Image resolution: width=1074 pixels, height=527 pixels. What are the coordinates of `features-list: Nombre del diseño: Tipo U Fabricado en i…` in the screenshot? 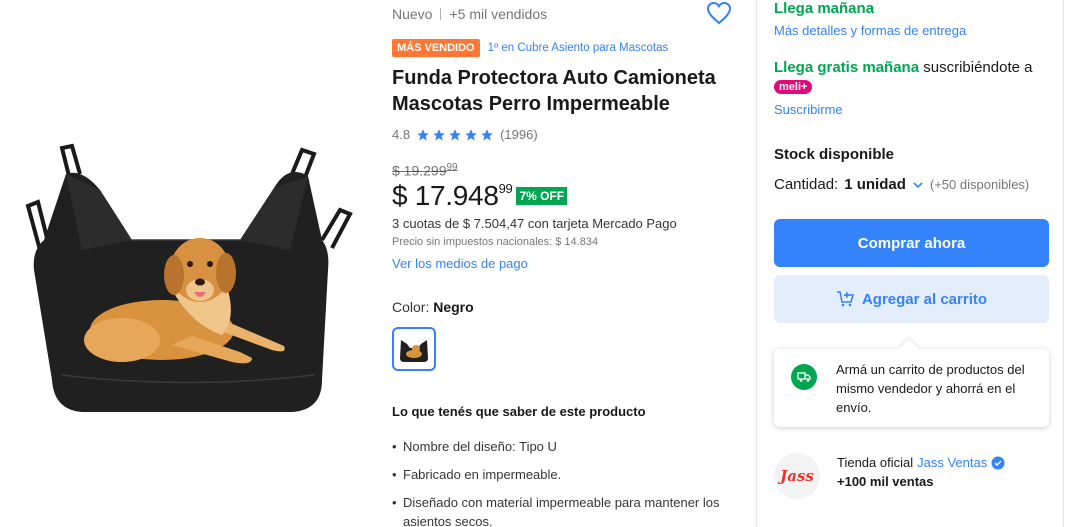 It's located at (562, 482).